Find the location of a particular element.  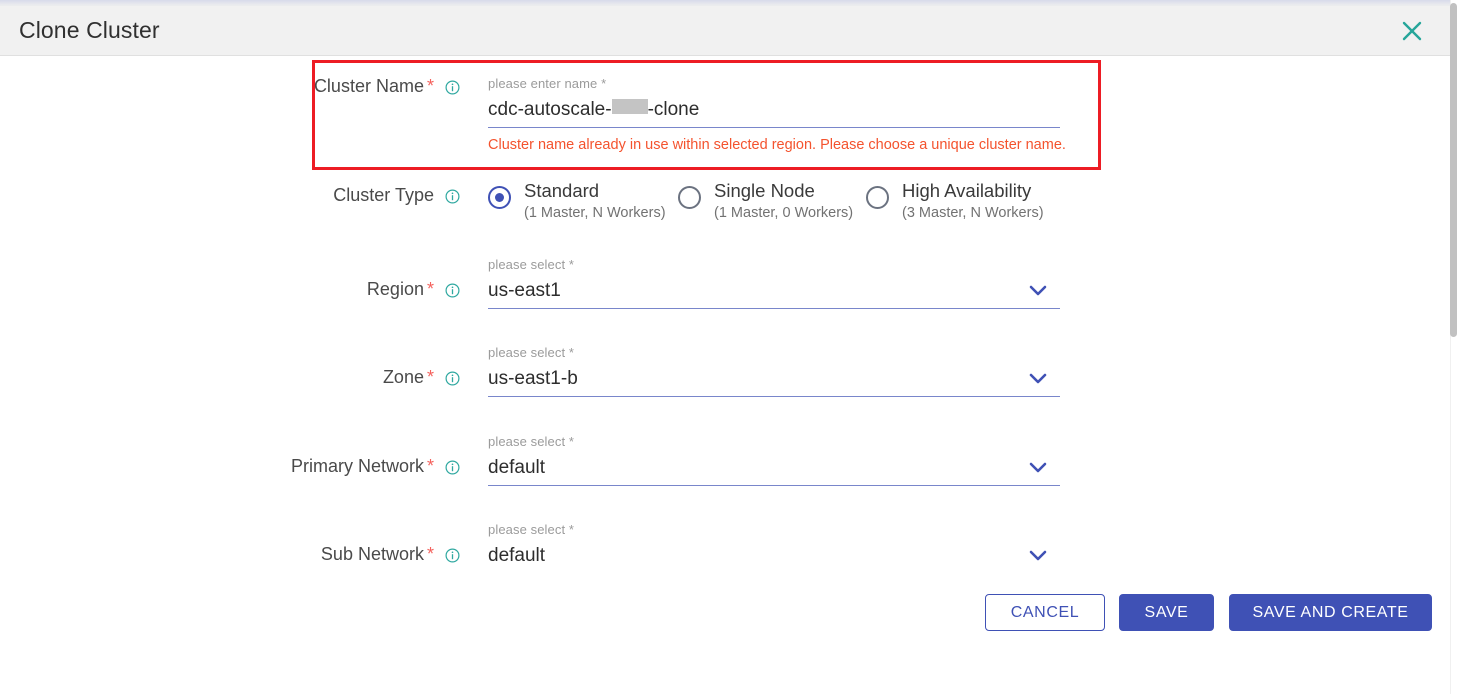

radio-title-high-availability: High Availability is located at coordinates (967, 190).